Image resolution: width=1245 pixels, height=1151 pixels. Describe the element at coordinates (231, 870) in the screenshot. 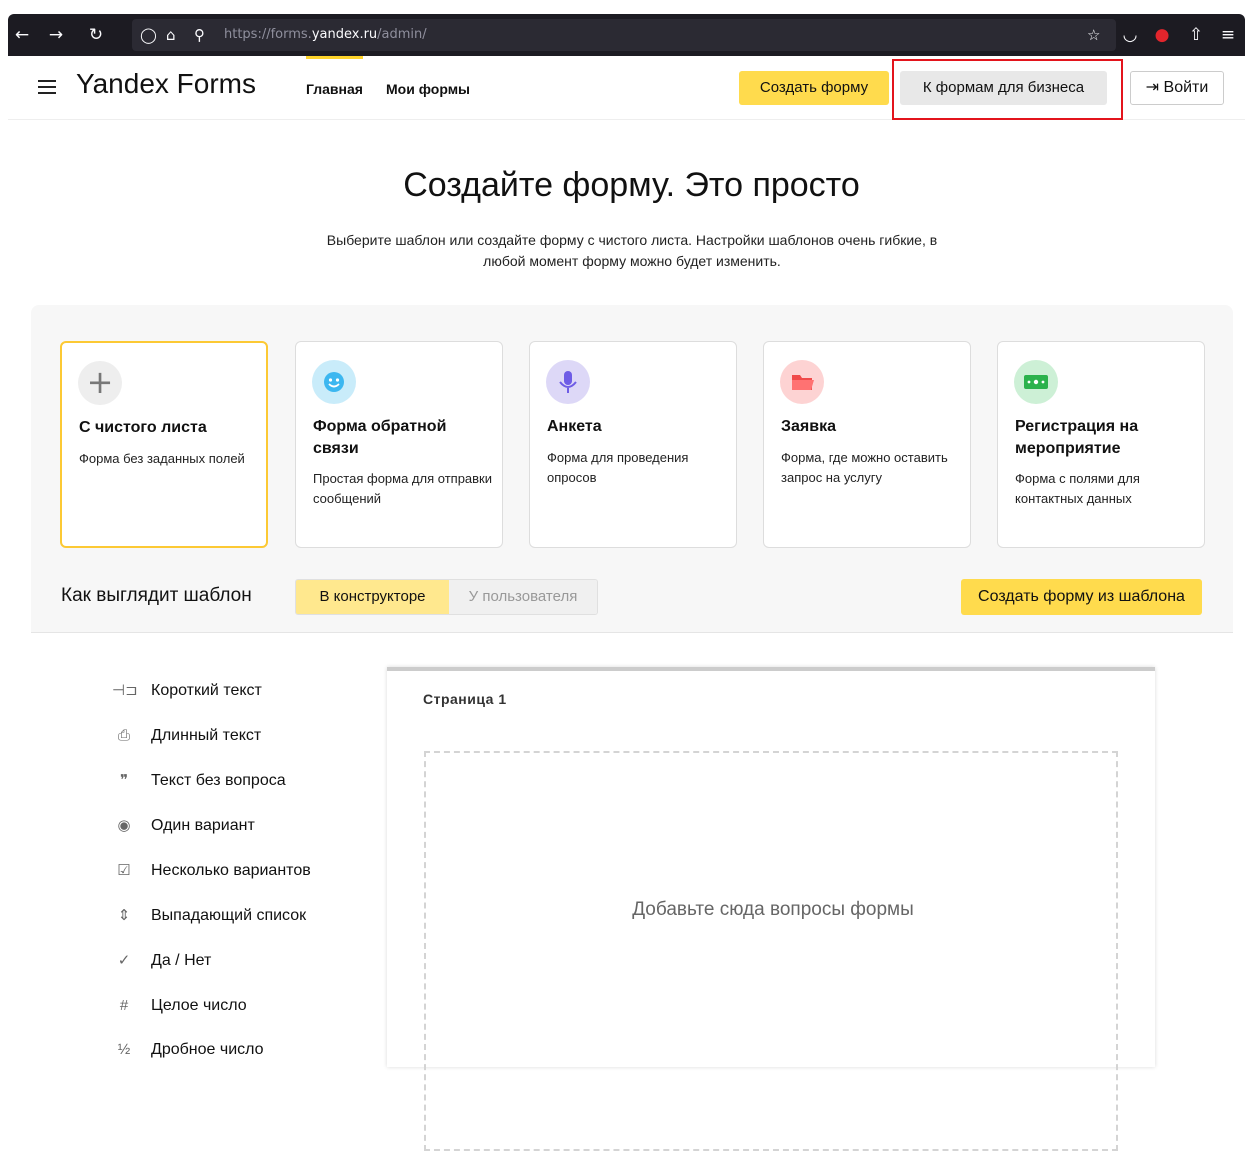

I see `palette-item-label: Несколько вариантов` at that location.